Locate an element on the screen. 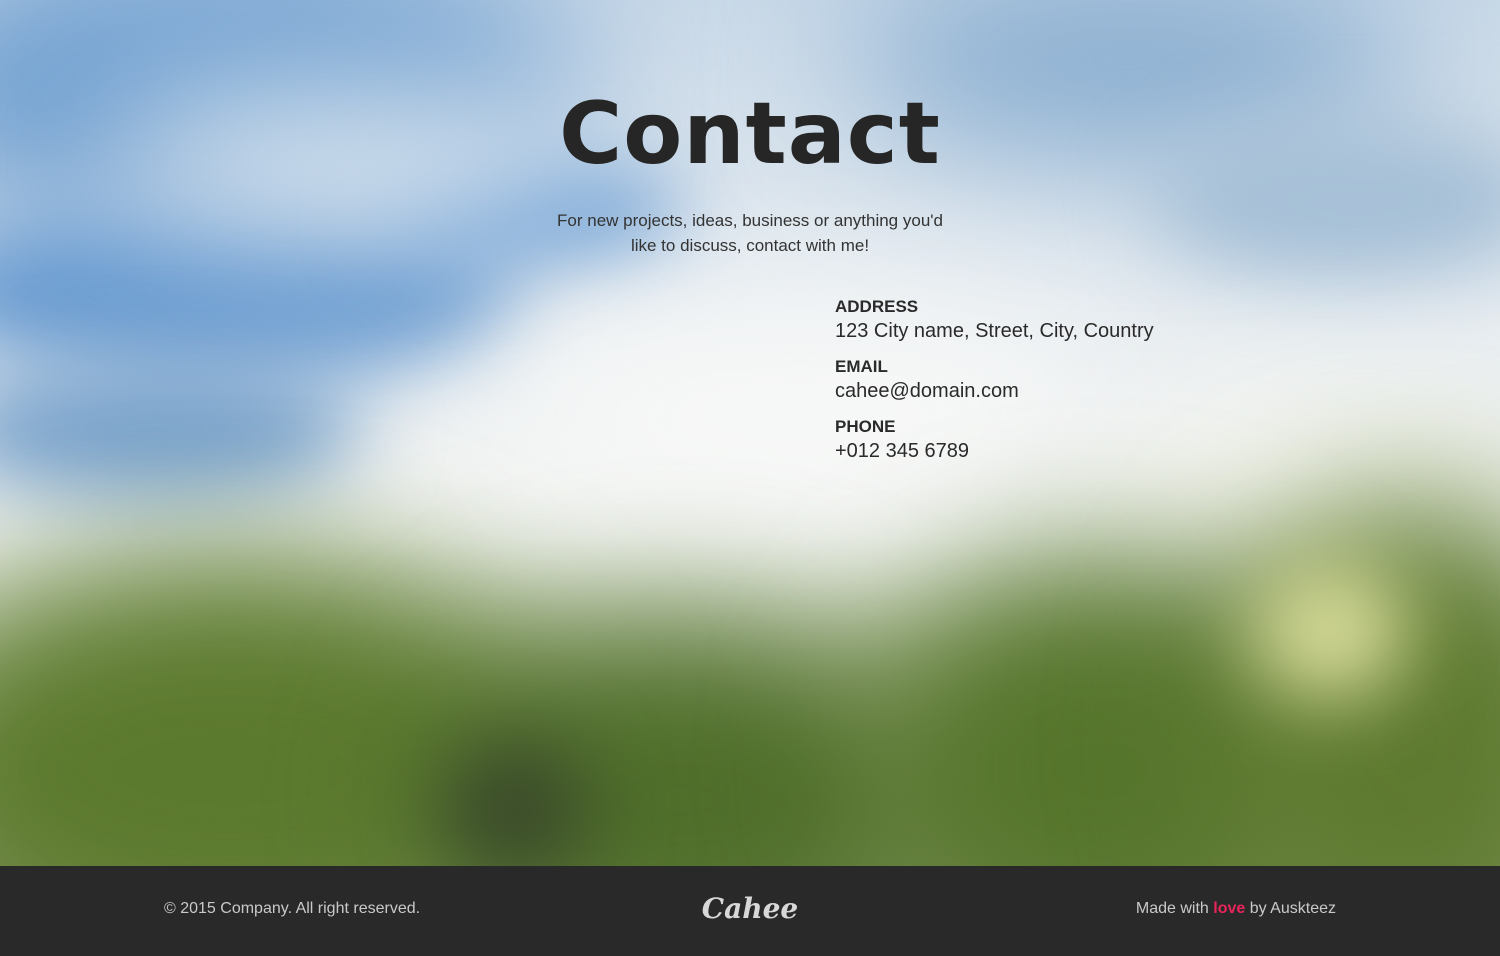  credit-love: love is located at coordinates (1229, 908).